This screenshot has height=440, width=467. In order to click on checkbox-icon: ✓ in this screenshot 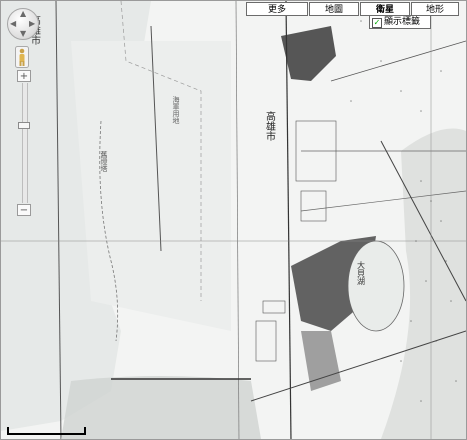, I will do `click(377, 23)`.